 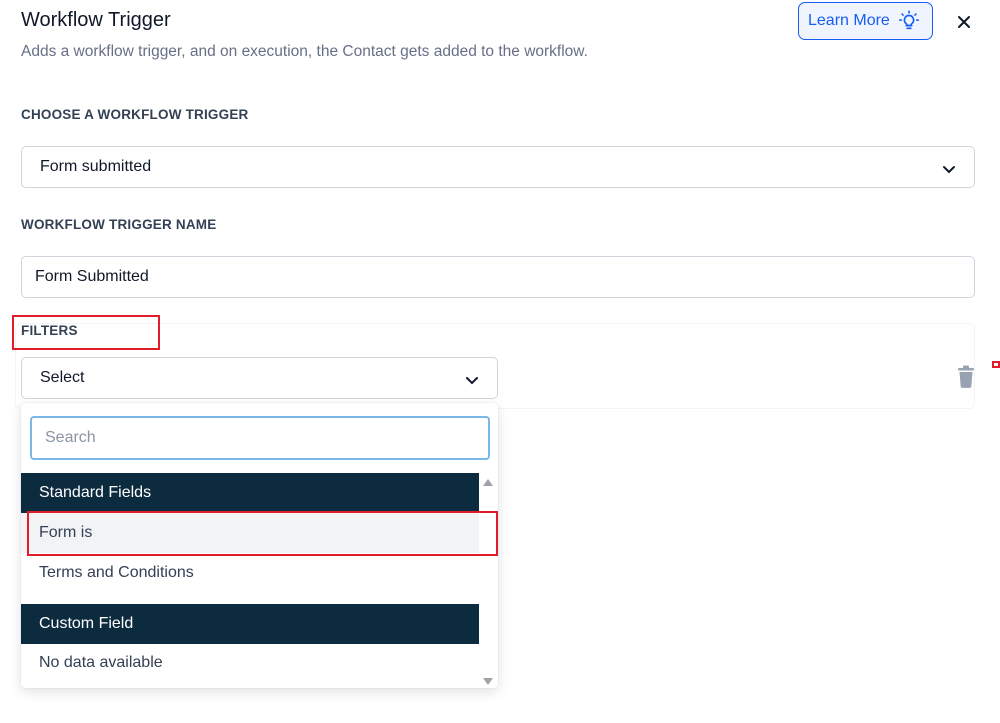 I want to click on trigger-name-section-label: WORKFLOW TRIGGER NAME, so click(x=119, y=224).